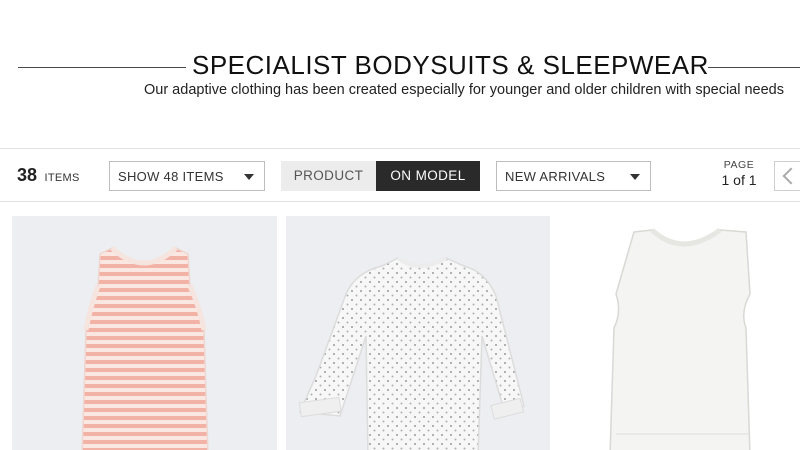 The image size is (800, 450). I want to click on items-per-page-select: SHOW 48 ITEMS, so click(187, 176).